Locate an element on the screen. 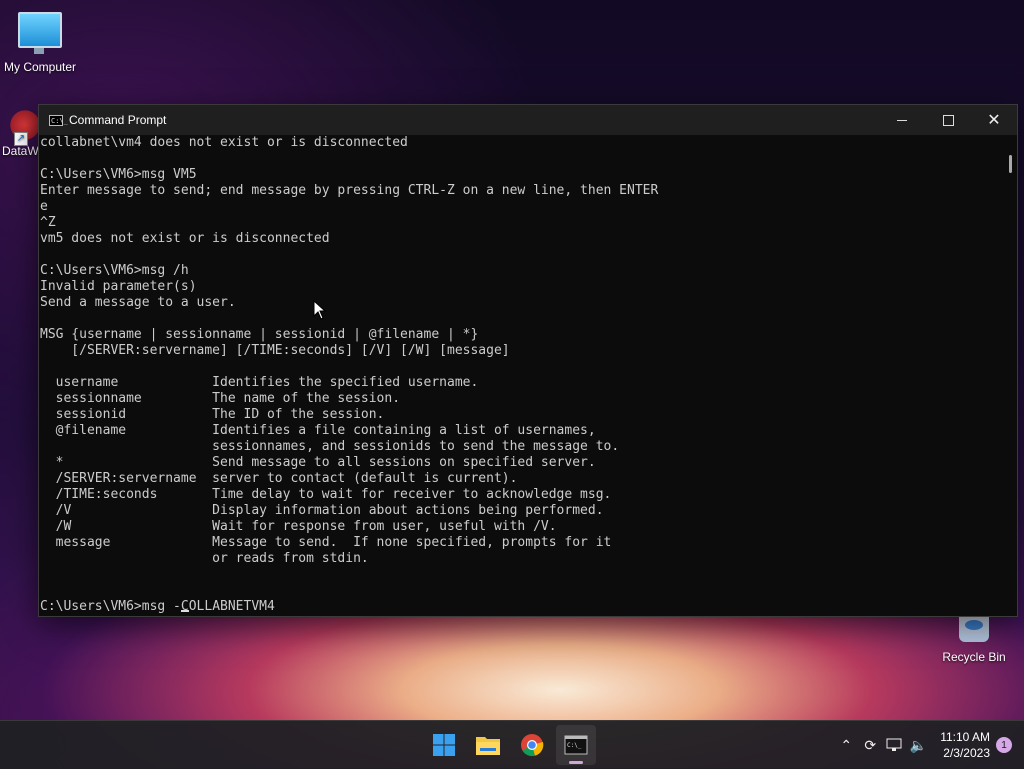  clock: 11:10 AM 2/3/2023 is located at coordinates (965, 745).